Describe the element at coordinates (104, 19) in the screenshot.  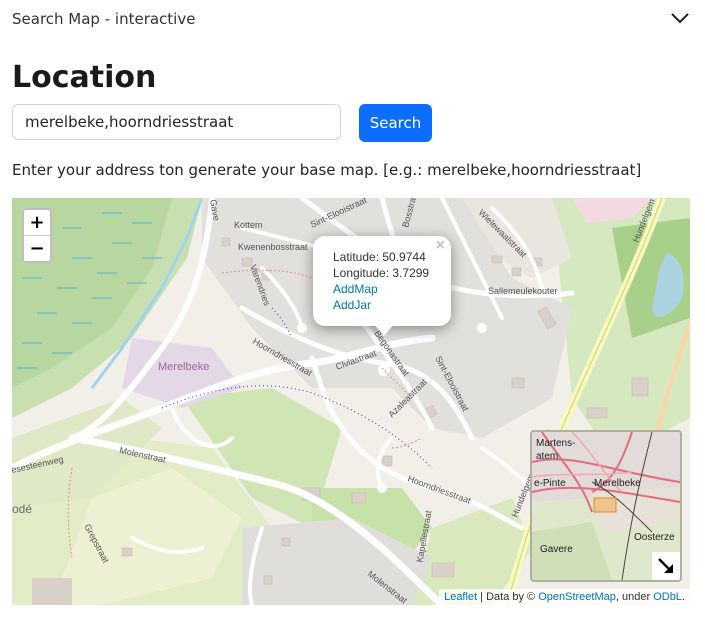
I see `header-title: Search Map - interactive` at that location.